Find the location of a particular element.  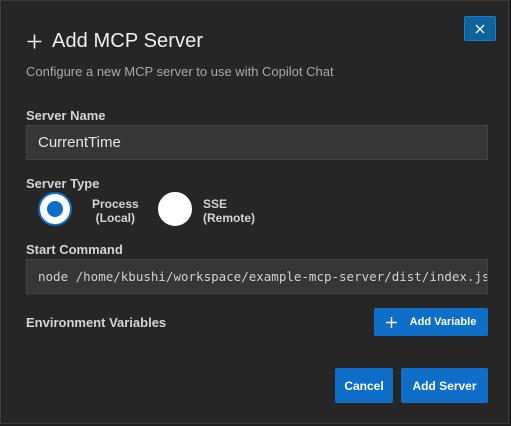

cancel-button: Cancel is located at coordinates (364, 385).